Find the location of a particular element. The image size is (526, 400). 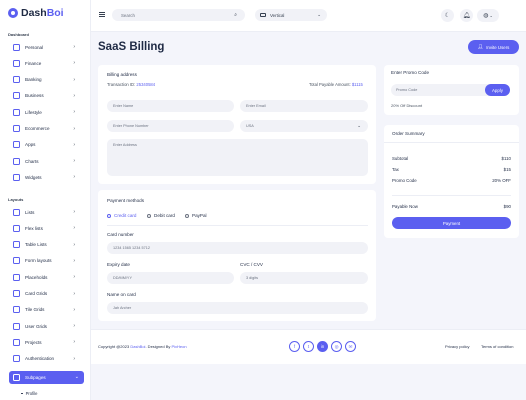

invite-users-button: 👤︎ Invite Users is located at coordinates (493, 47).